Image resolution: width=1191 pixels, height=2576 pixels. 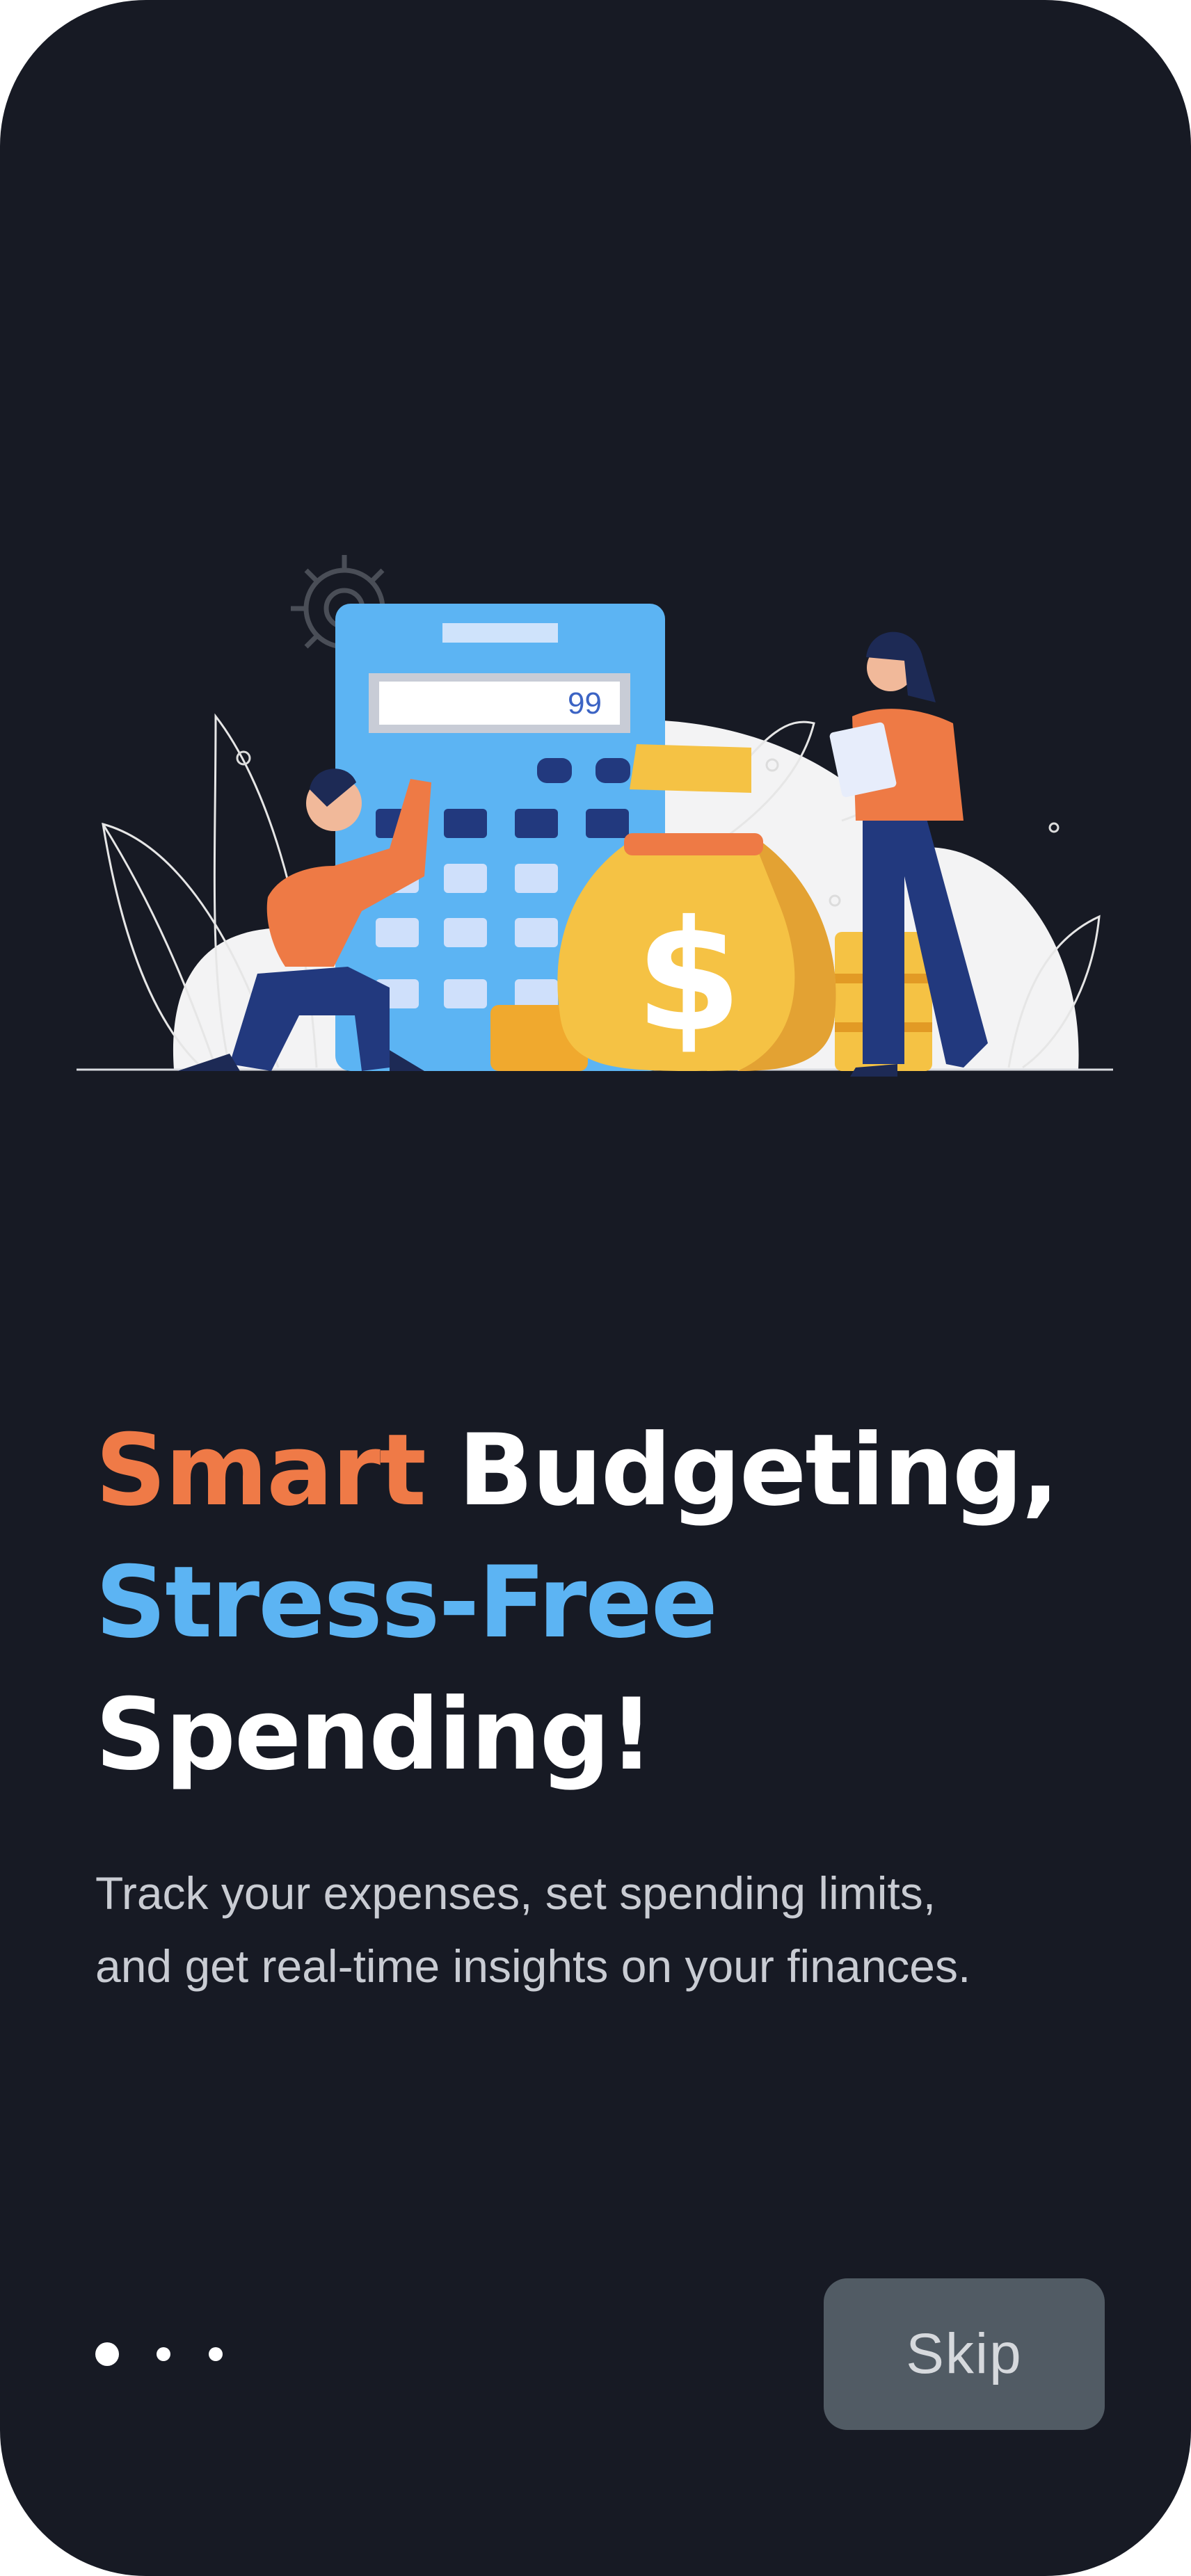 I want to click on pagination-dots, so click(x=171, y=2353).